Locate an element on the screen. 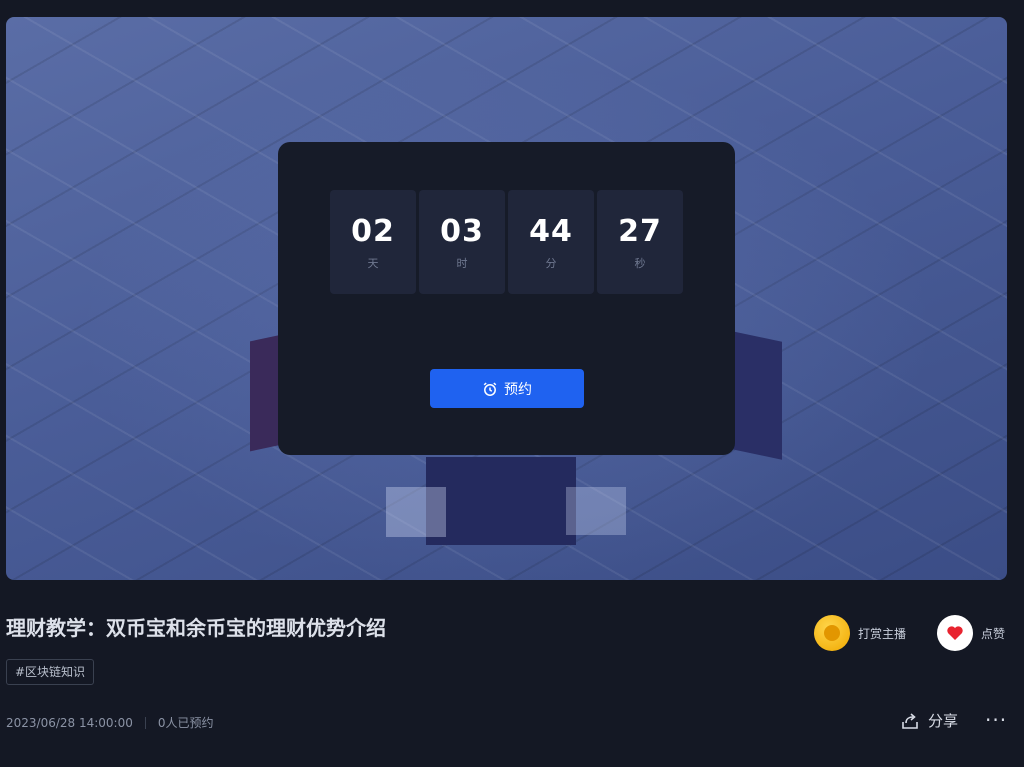 The height and width of the screenshot is (767, 1024). like-button: 点赞 is located at coordinates (971, 633).